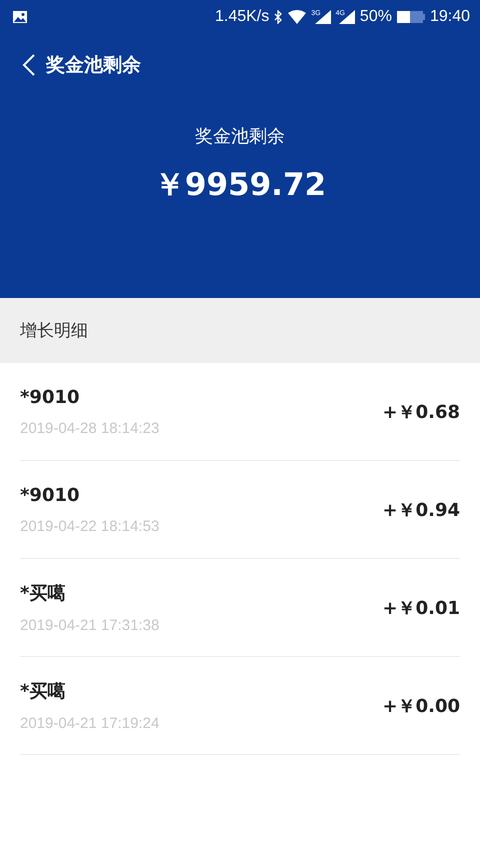 This screenshot has width=480, height=853. Describe the element at coordinates (20, 17) in the screenshot. I see `image-icon` at that location.